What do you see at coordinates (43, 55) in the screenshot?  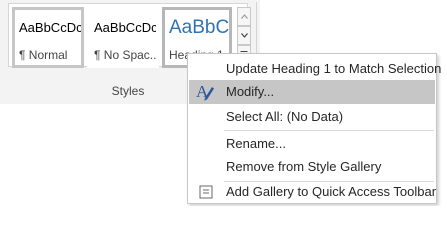 I see `style-name-normal: ¶ Normal` at bounding box center [43, 55].